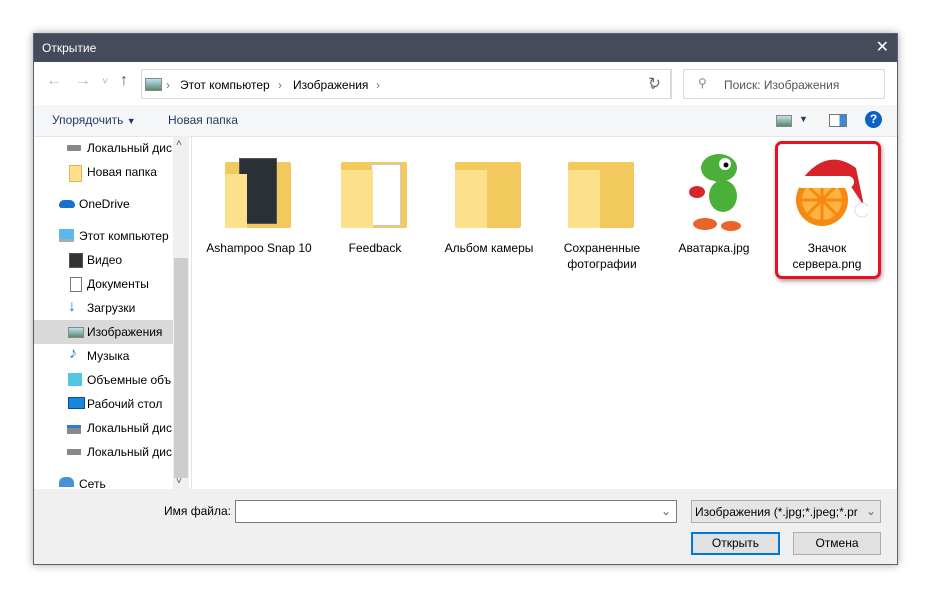 The image size is (929, 597). I want to click on breadcrumb-pictures: Изображения, so click(330, 85).